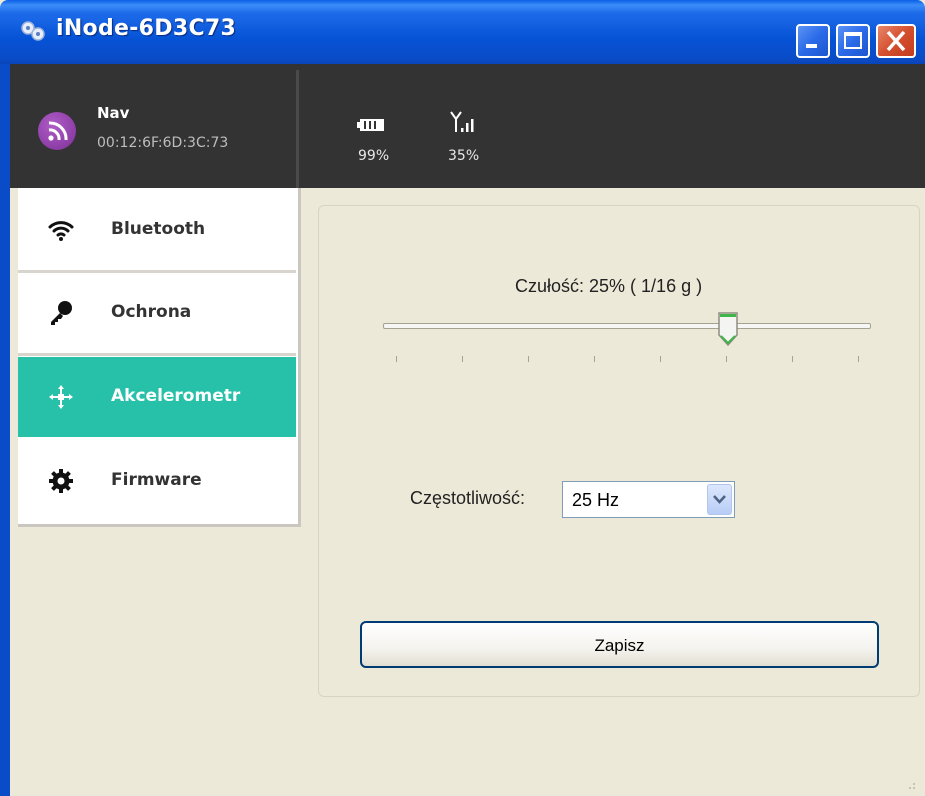  I want to click on frequency-label: Częstotliwość:, so click(468, 498).